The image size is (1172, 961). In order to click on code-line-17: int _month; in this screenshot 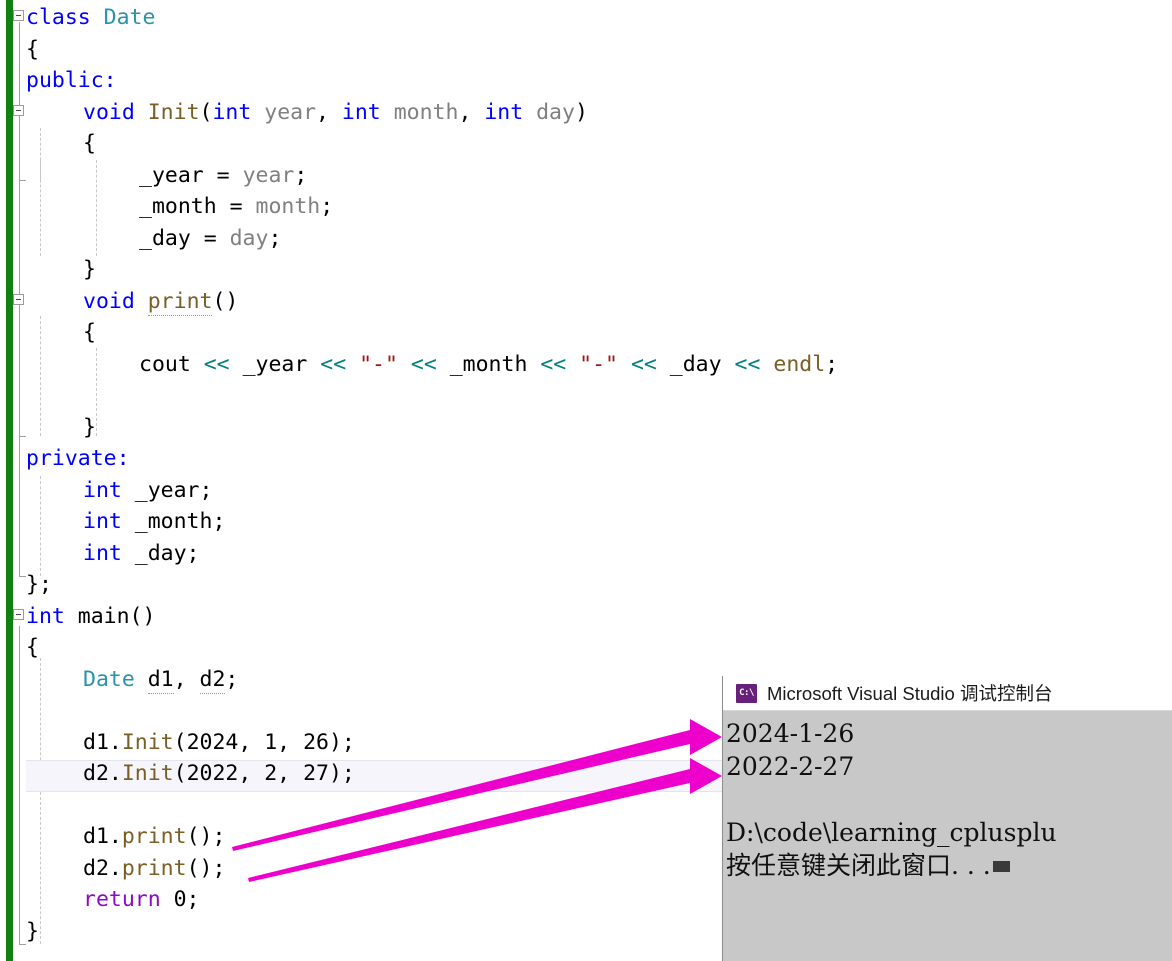, I will do `click(125, 522)`.